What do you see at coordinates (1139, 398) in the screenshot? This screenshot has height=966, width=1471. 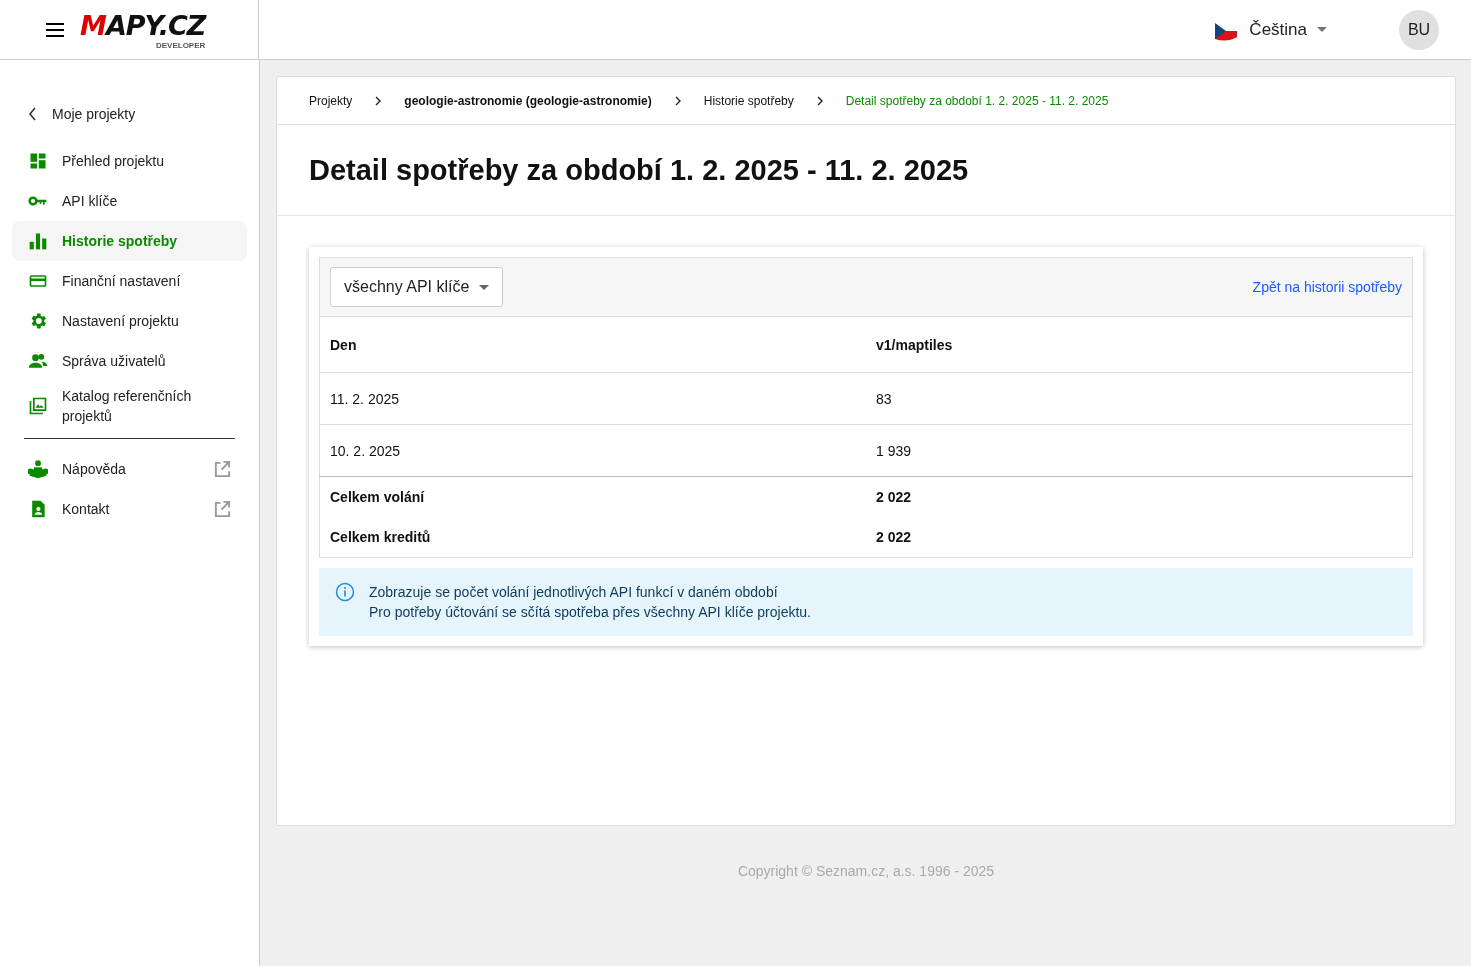 I see `table-cell: 83` at bounding box center [1139, 398].